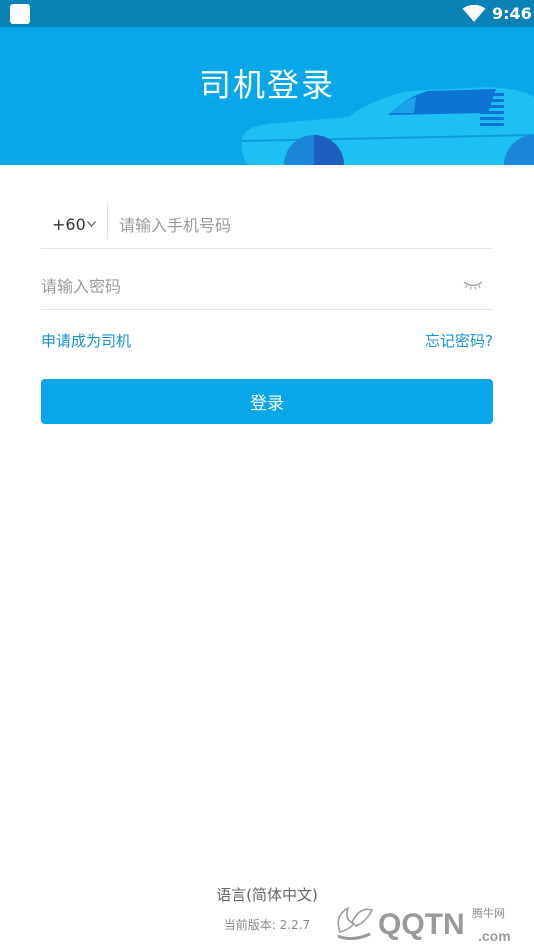 This screenshot has height=949, width=534. What do you see at coordinates (494, 936) in the screenshot?
I see `watermark-domain: .com` at bounding box center [494, 936].